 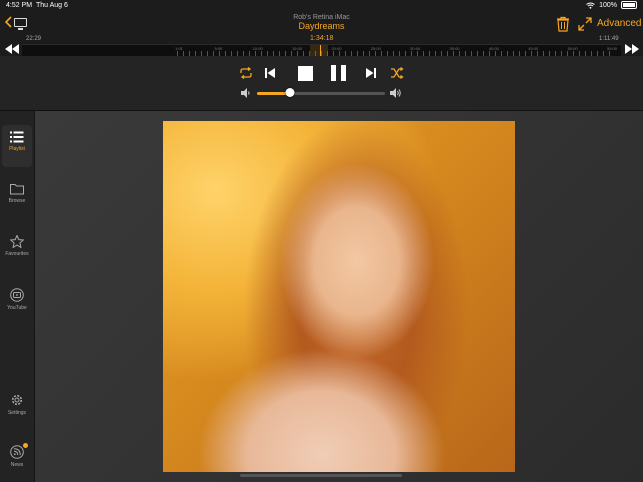 What do you see at coordinates (218, 48) in the screenshot?
I see `seek-tick-label: 5:00` at bounding box center [218, 48].